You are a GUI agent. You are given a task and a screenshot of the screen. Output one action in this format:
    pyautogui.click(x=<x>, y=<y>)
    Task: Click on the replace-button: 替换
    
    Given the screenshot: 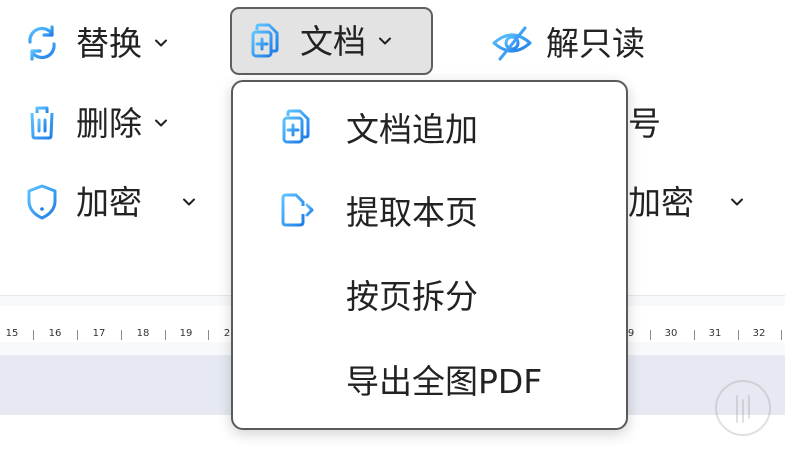 What is the action you would take?
    pyautogui.click(x=96, y=43)
    